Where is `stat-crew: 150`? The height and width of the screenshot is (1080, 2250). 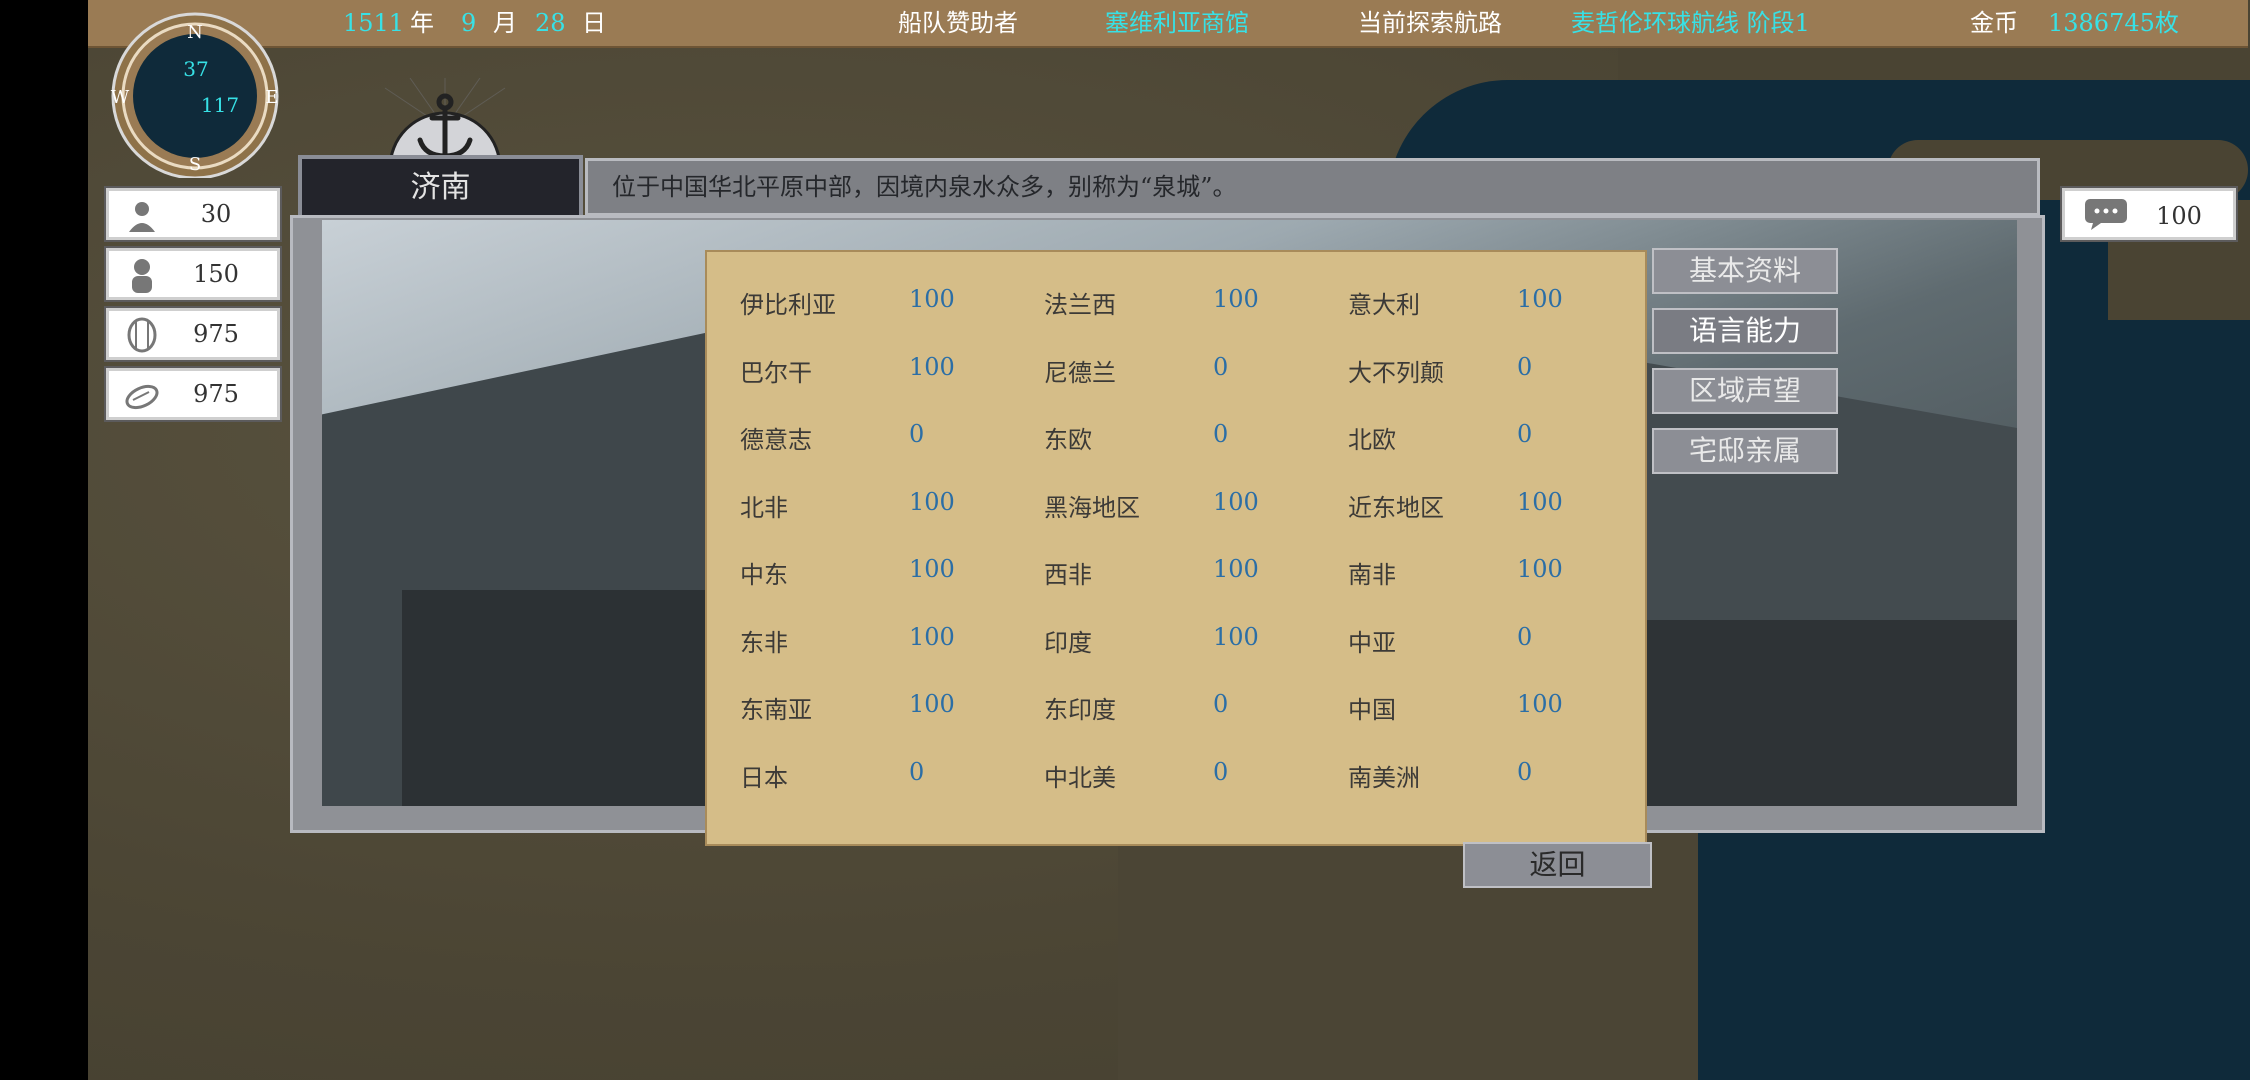
stat-crew: 150 is located at coordinates (193, 274).